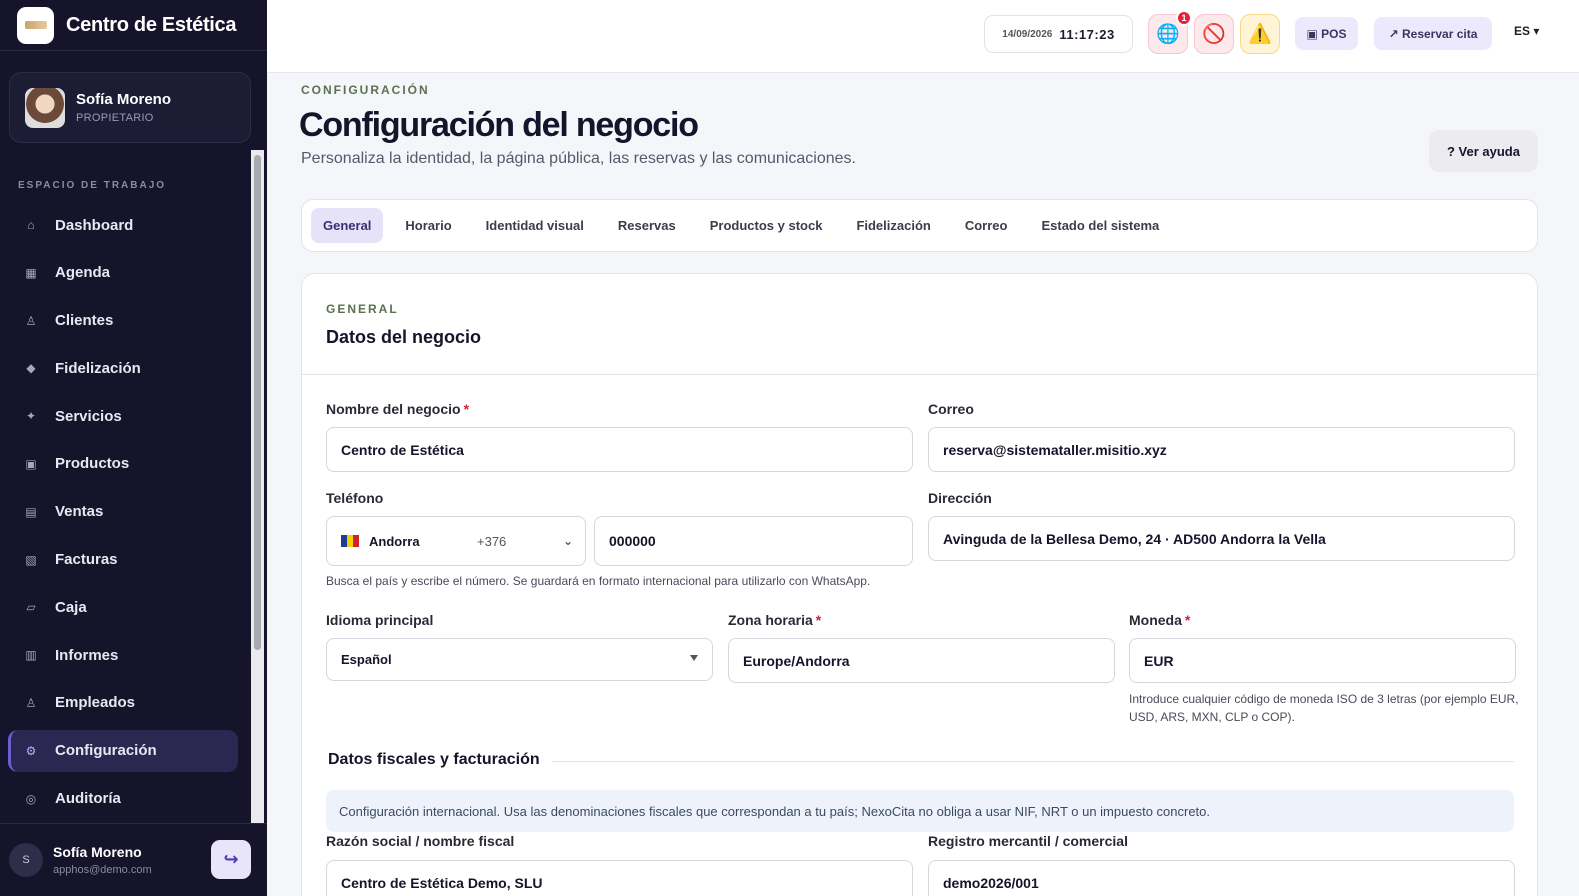 Image resolution: width=1579 pixels, height=896 pixels. I want to click on nav-icon: ▥, so click(31, 655).